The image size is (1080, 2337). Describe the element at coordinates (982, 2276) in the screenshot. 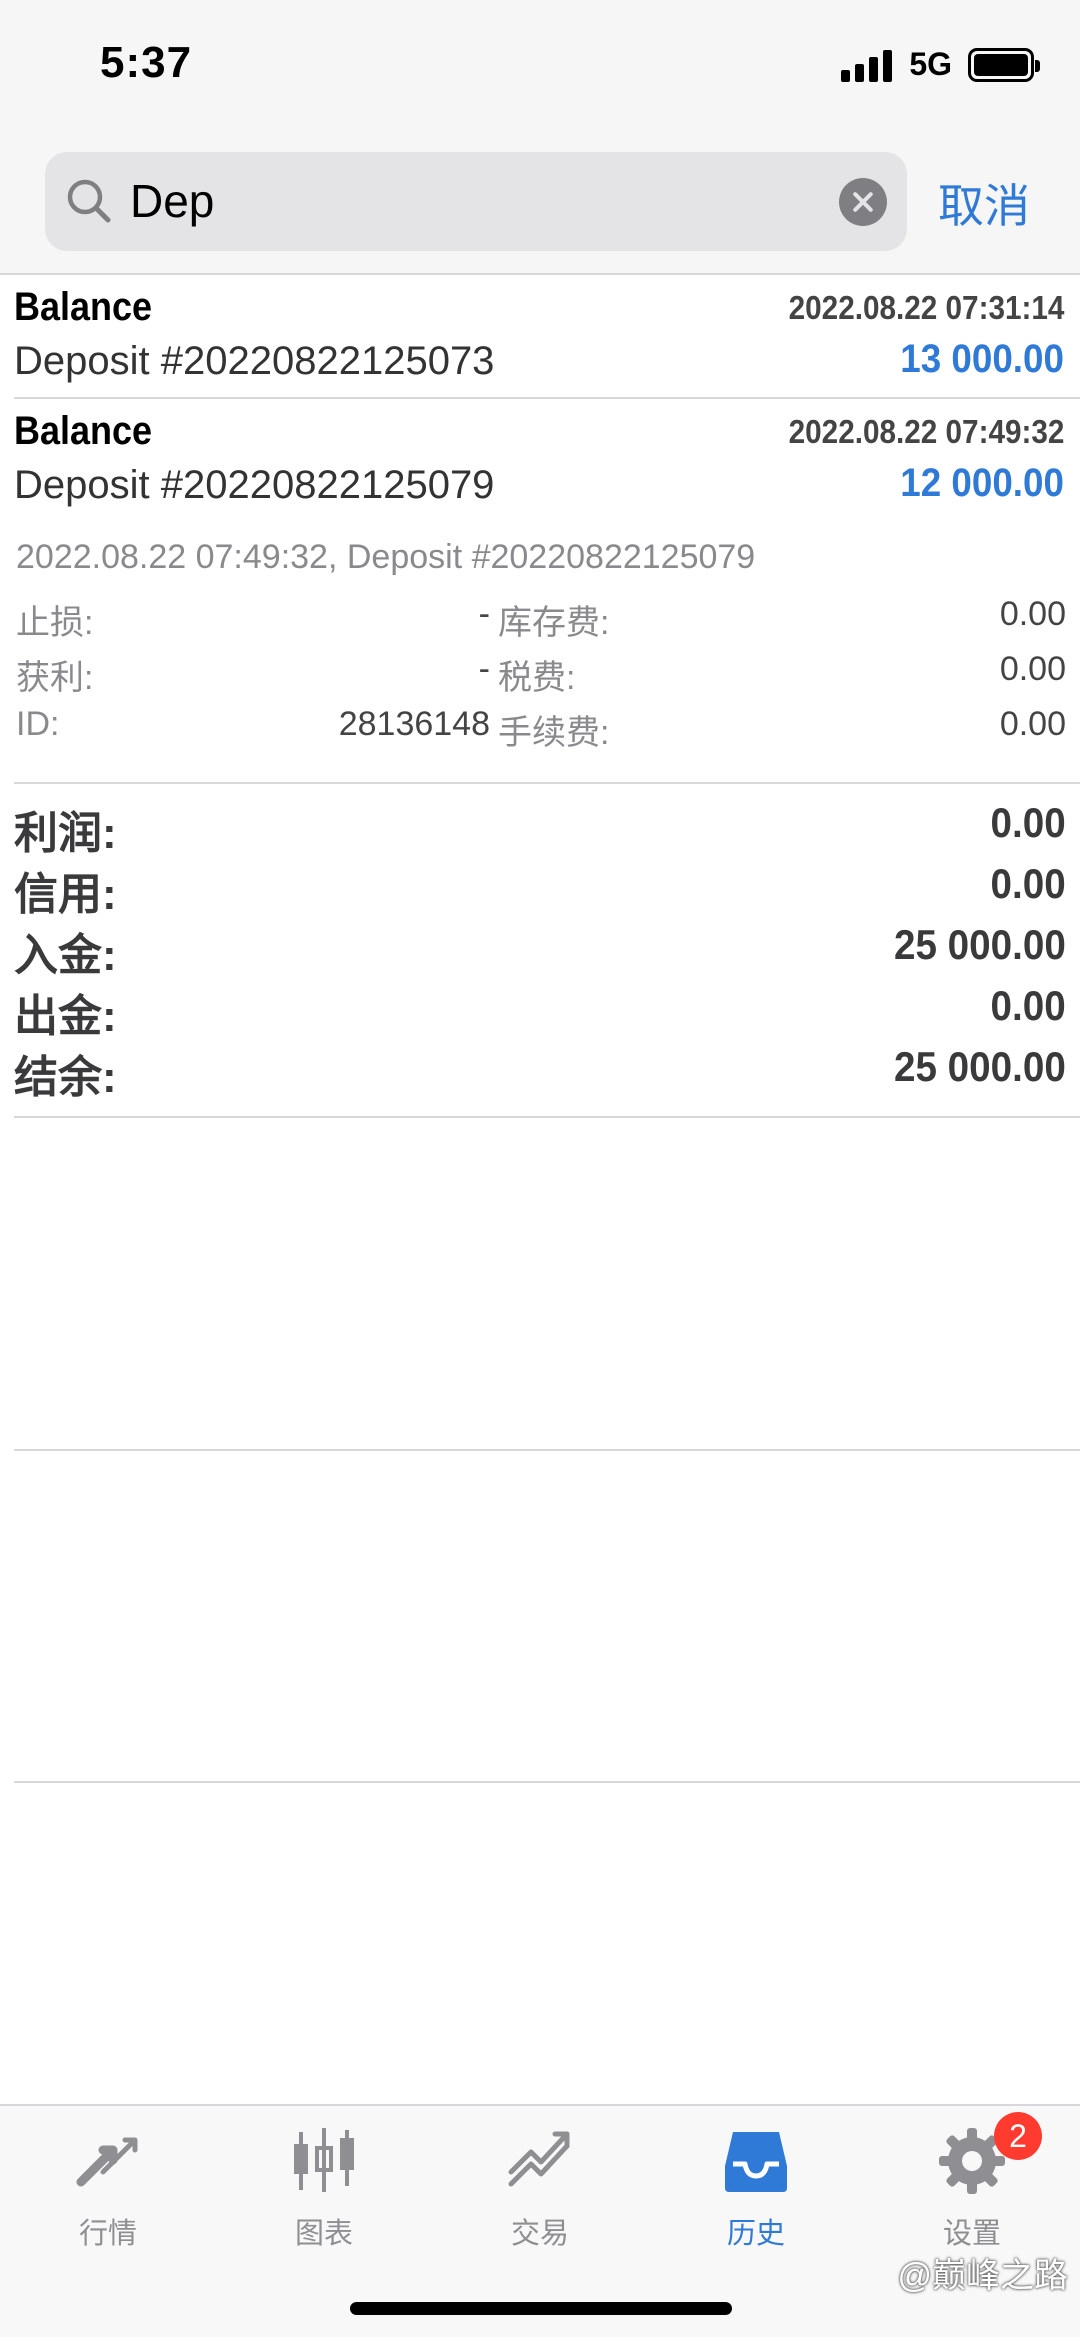

I see `watermark: @巅峰之路` at that location.